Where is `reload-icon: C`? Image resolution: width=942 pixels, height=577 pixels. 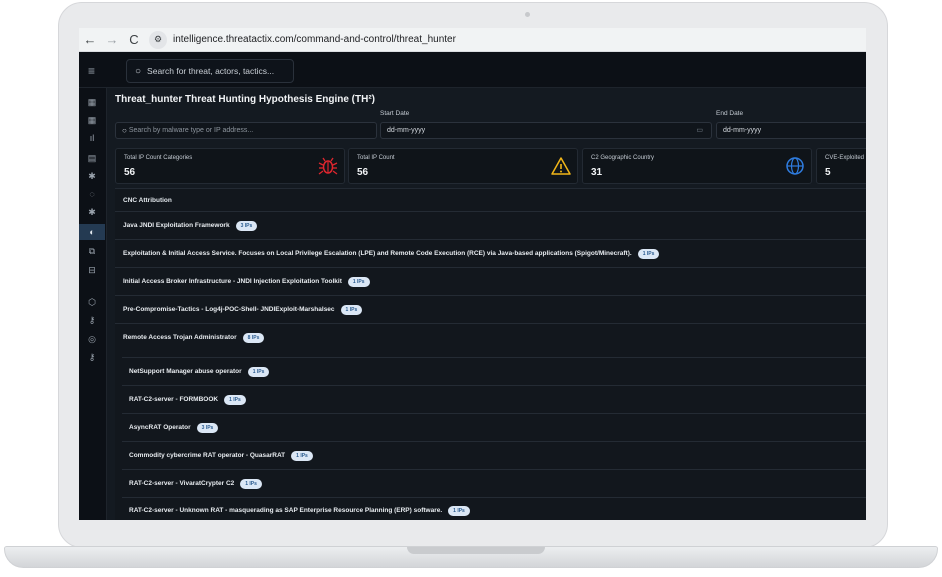
reload-icon: C is located at coordinates (134, 39).